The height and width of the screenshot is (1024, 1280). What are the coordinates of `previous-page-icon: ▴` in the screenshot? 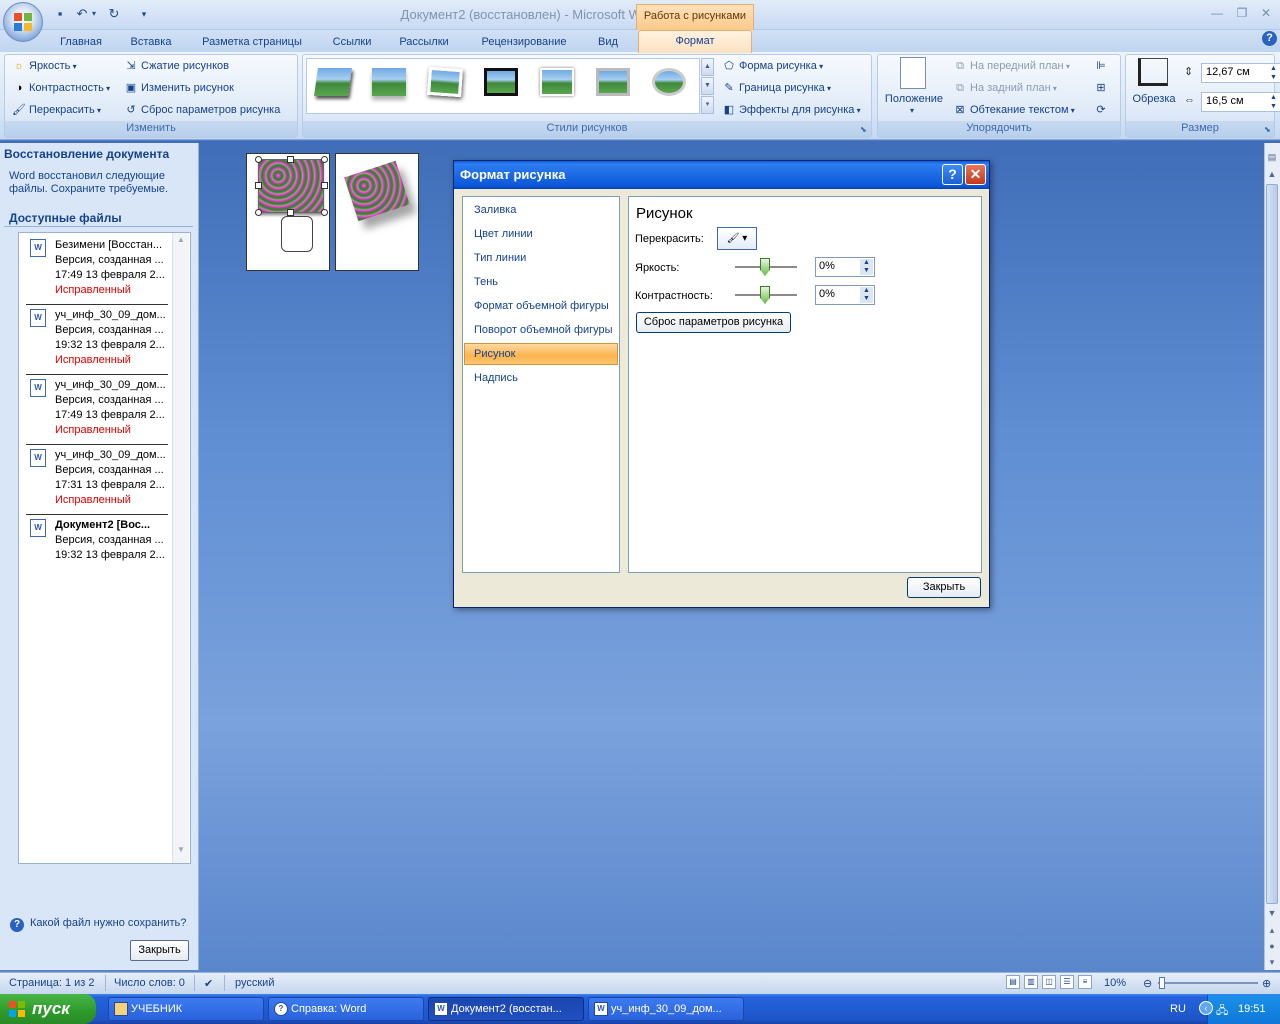 It's located at (1272, 930).